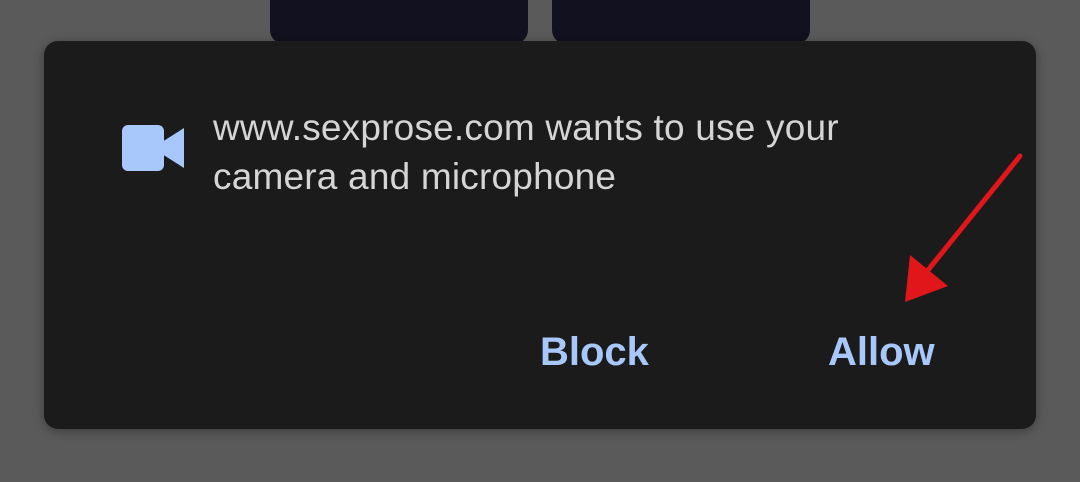  What do you see at coordinates (681, 22) in the screenshot?
I see `background-tile-right` at bounding box center [681, 22].